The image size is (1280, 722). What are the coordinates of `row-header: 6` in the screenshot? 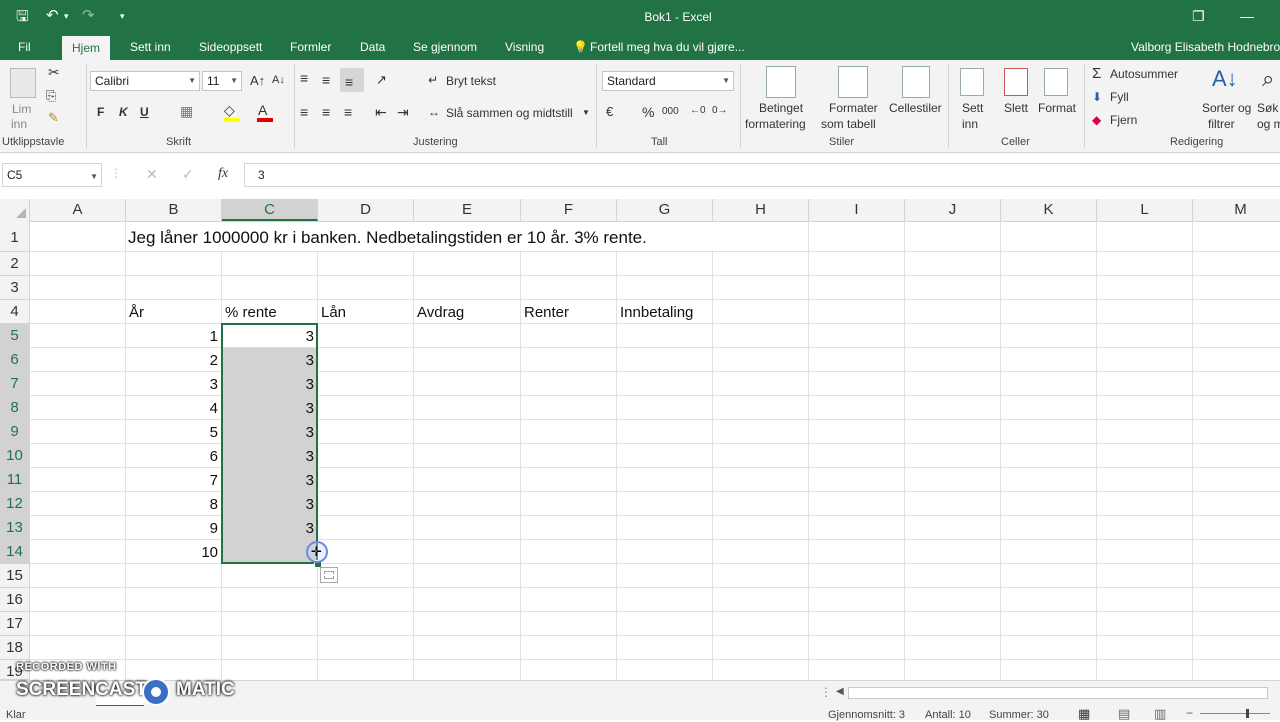 It's located at (15, 360).